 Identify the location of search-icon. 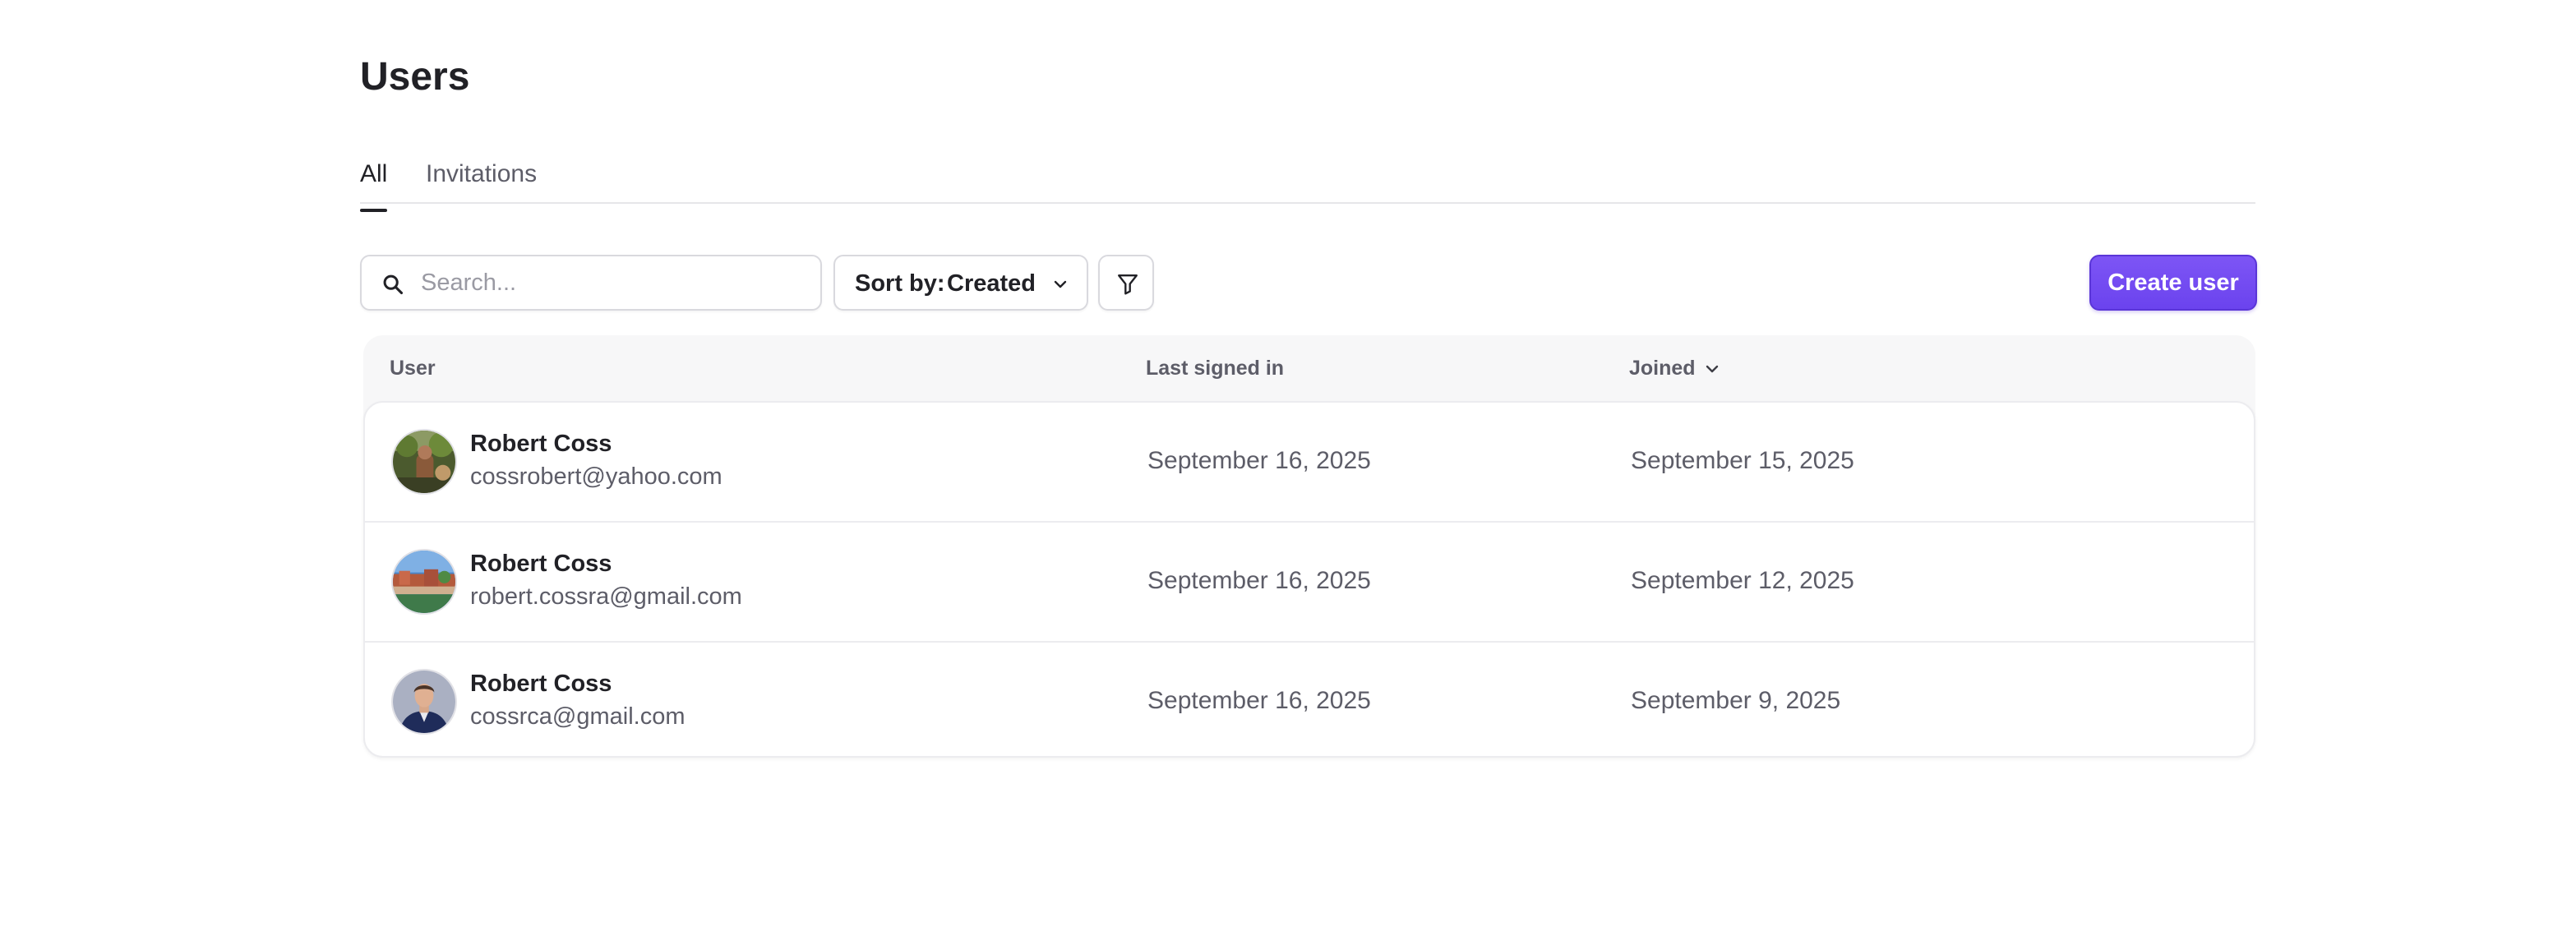
(394, 285).